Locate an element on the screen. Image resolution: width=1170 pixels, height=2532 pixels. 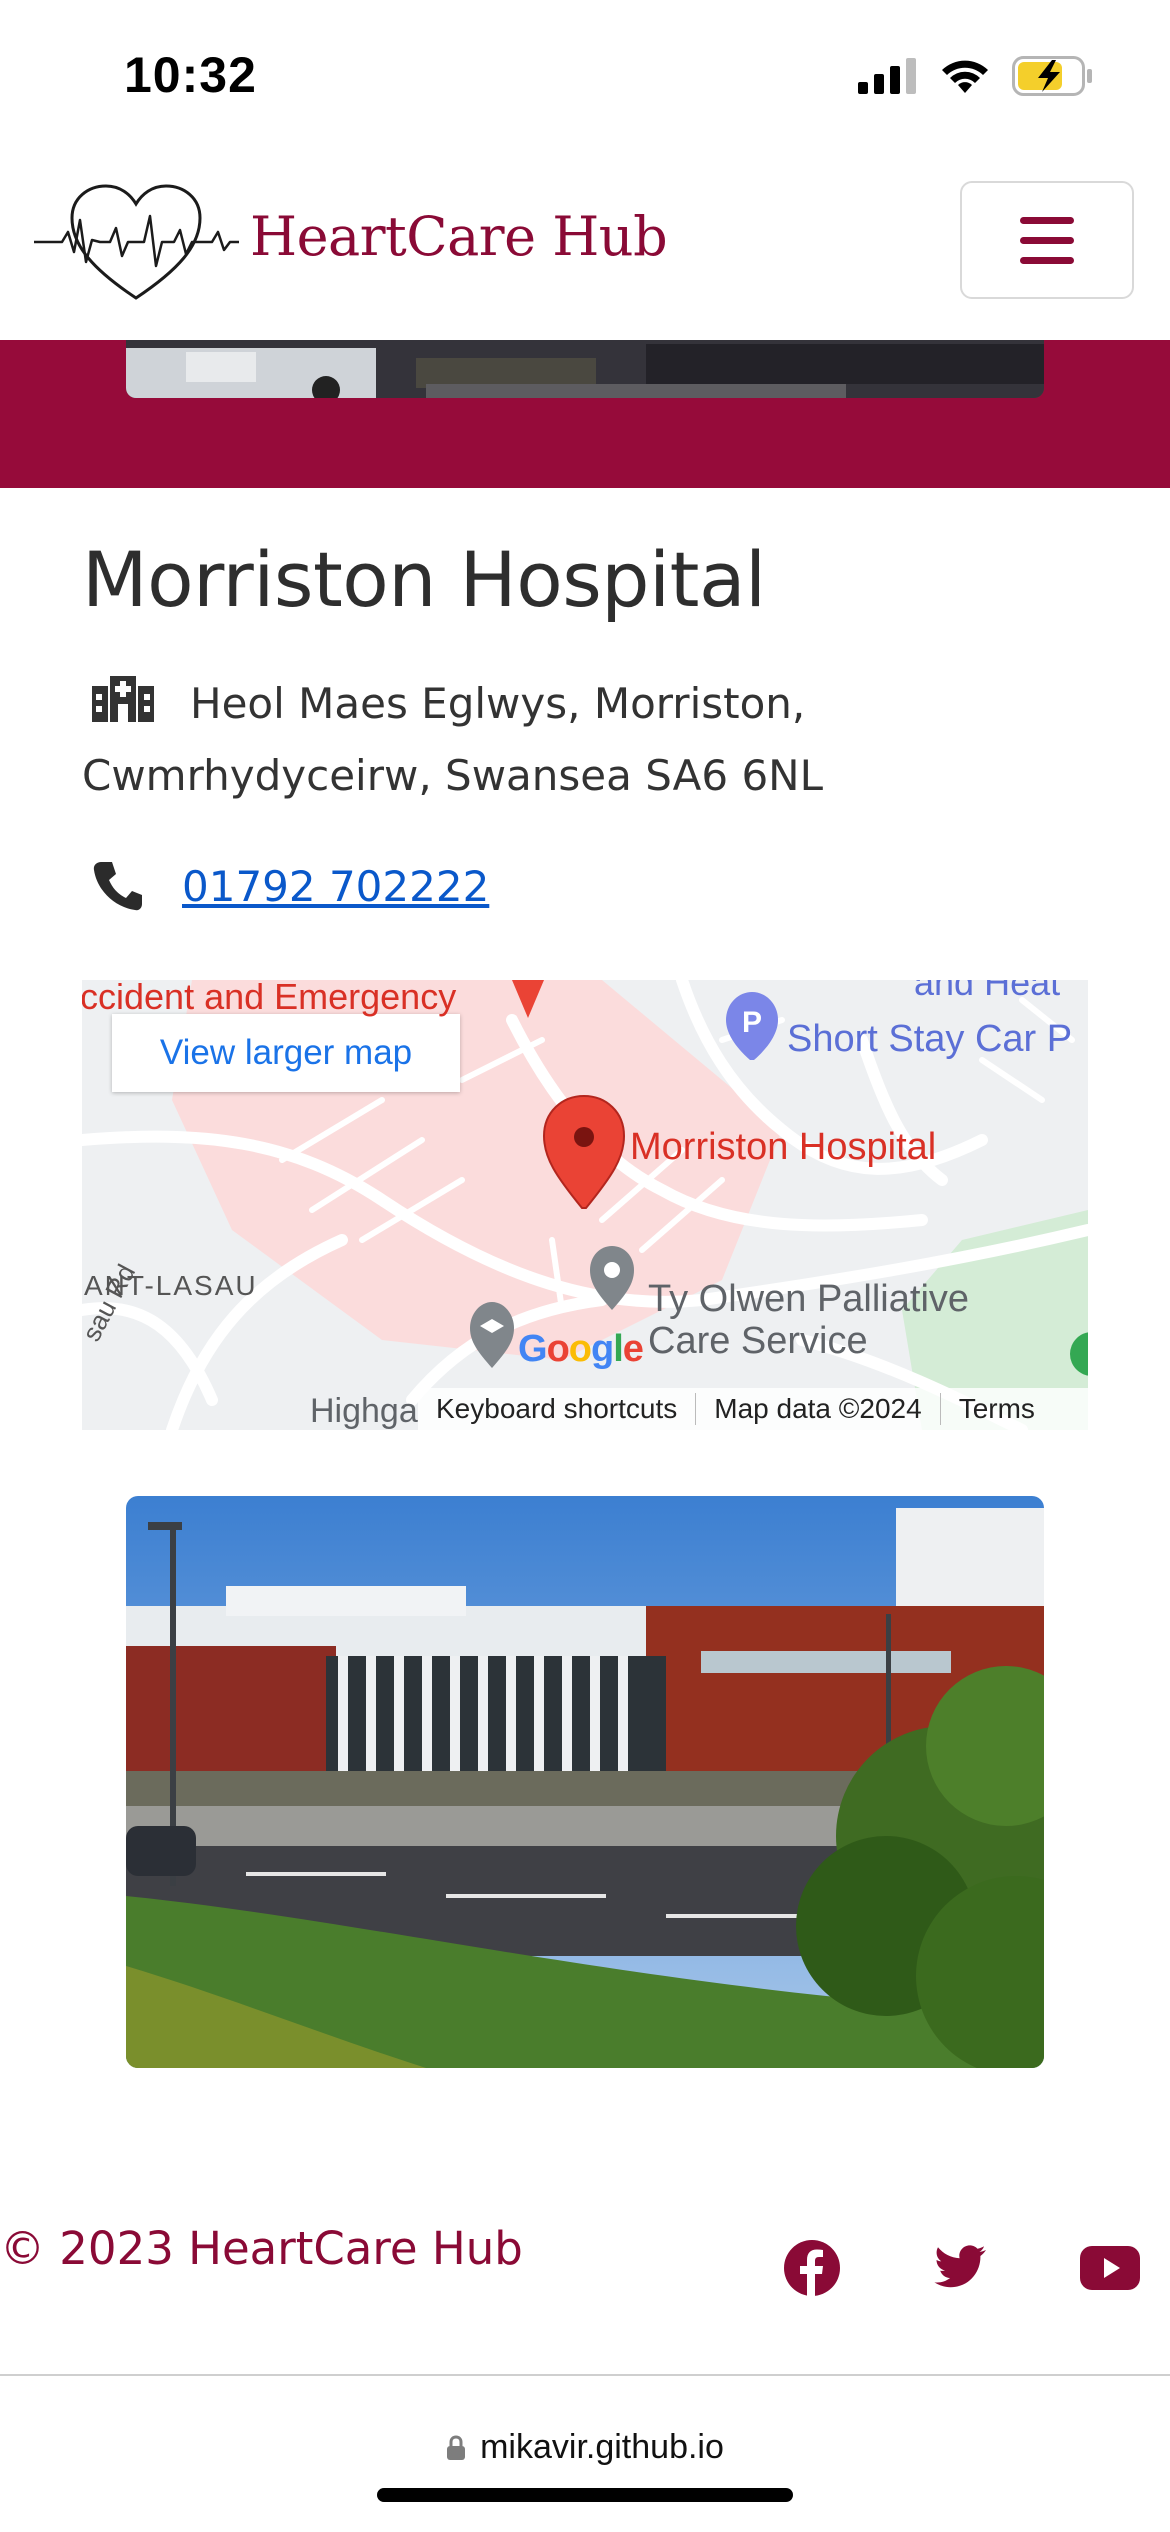
map-label-palliative-line2: Care Service is located at coordinates (758, 1341).